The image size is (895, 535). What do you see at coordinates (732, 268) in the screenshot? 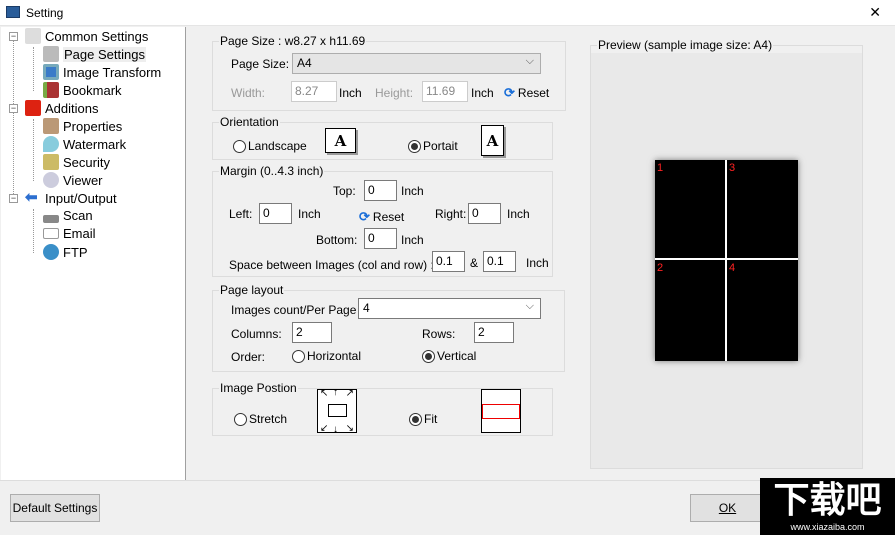
I see `cell-number: 4` at bounding box center [732, 268].